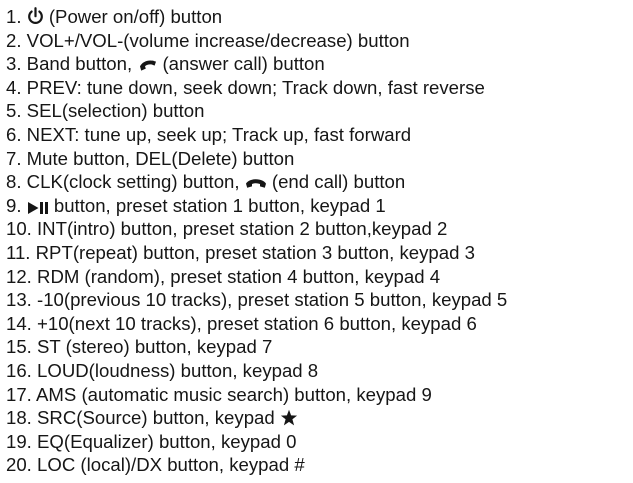 The image size is (633, 483). What do you see at coordinates (319, 111) in the screenshot?
I see `list-item: 5. SEL(selection) button` at bounding box center [319, 111].